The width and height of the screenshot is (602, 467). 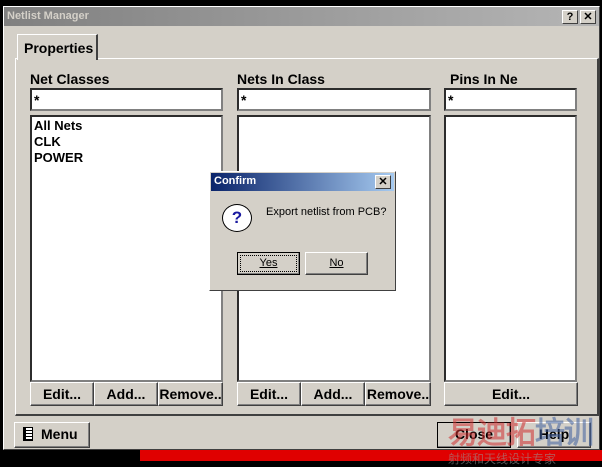 I want to click on confirm-close-button: ✕, so click(x=383, y=182).